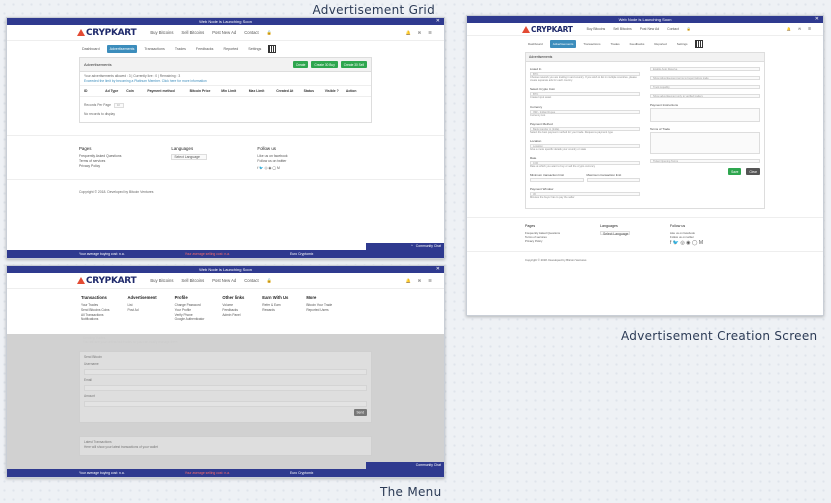 This screenshot has height=503, width=831. I want to click on clear-button: Clear, so click(753, 171).